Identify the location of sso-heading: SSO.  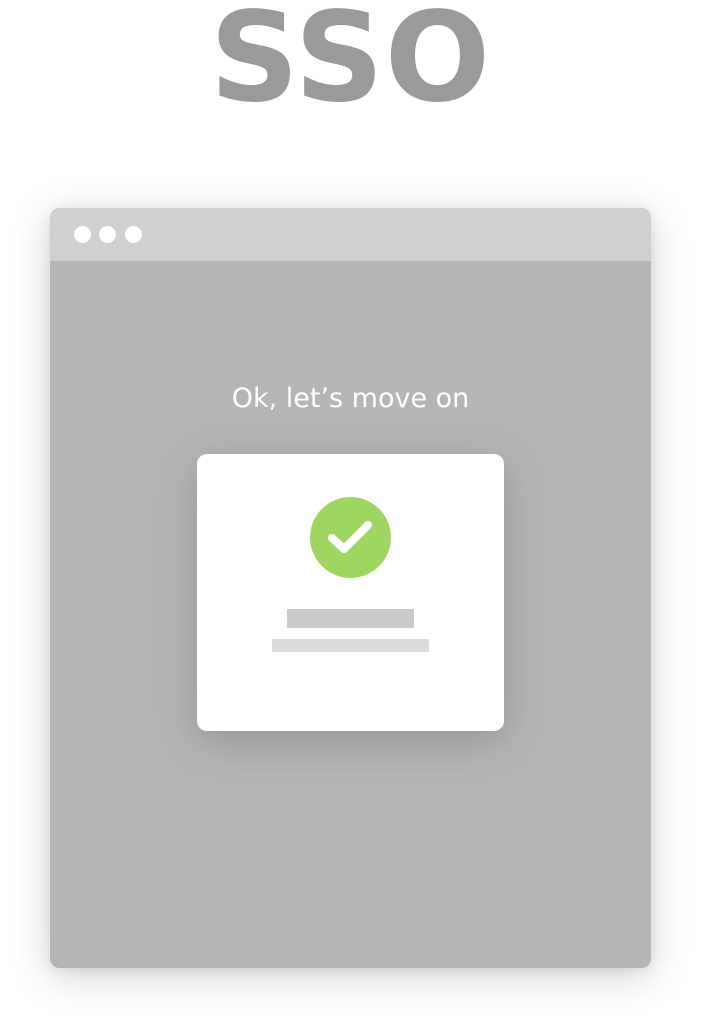
(350, 65).